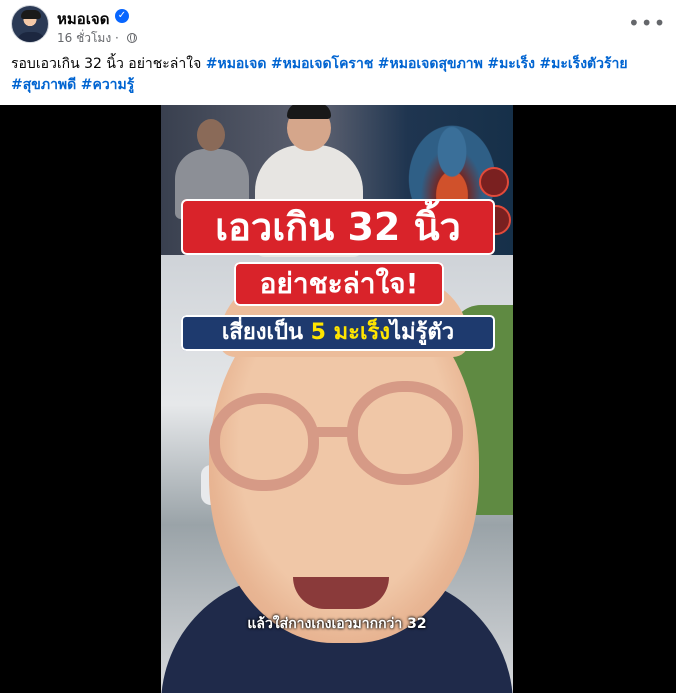  I want to click on post-meta: 16 ชั่วโมง ·, so click(97, 38).